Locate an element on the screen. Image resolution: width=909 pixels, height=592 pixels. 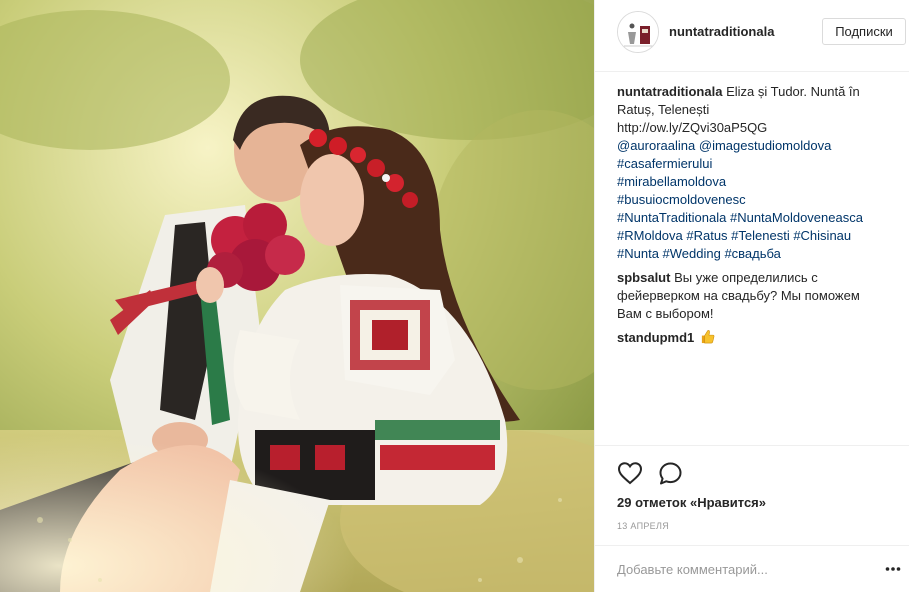
avatar-logo-icon is located at coordinates (638, 32).